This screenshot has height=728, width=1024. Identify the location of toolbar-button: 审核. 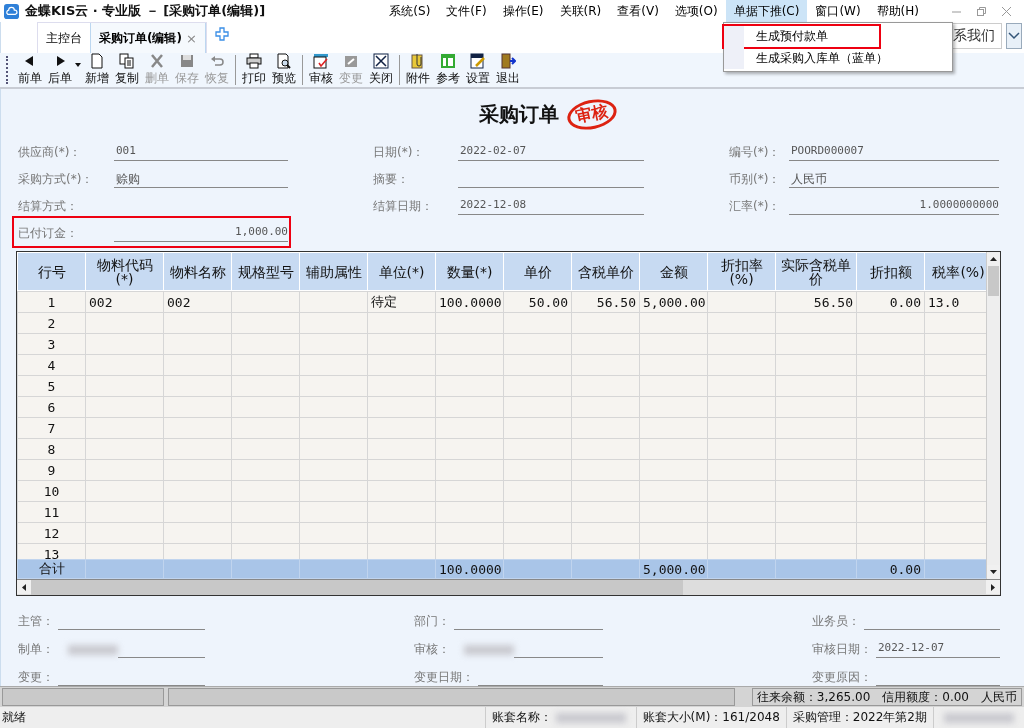
(321, 70).